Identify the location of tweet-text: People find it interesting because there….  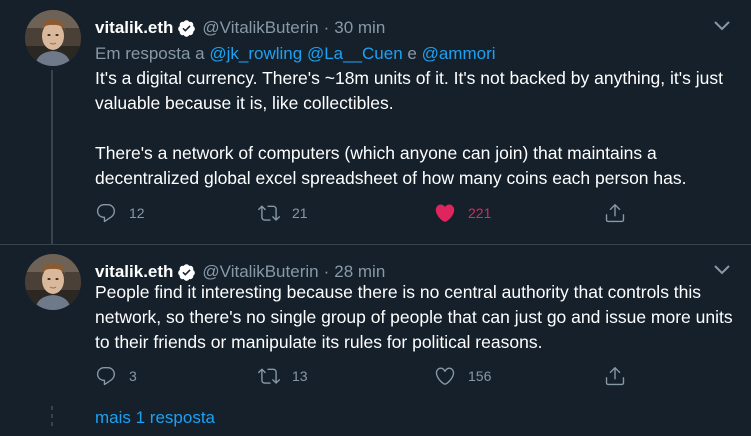
(415, 317).